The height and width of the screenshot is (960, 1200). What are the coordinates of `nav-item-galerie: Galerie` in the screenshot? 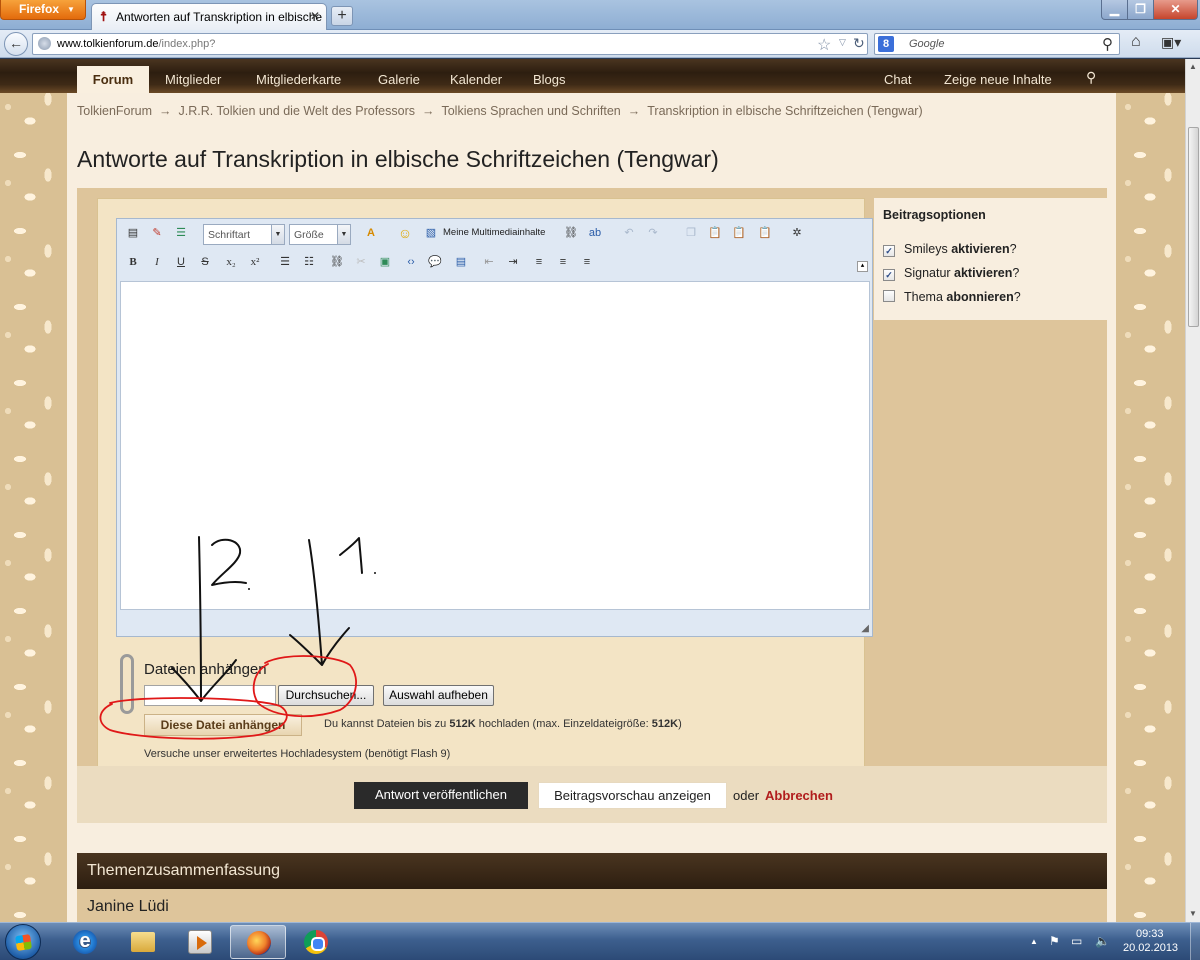 It's located at (399, 79).